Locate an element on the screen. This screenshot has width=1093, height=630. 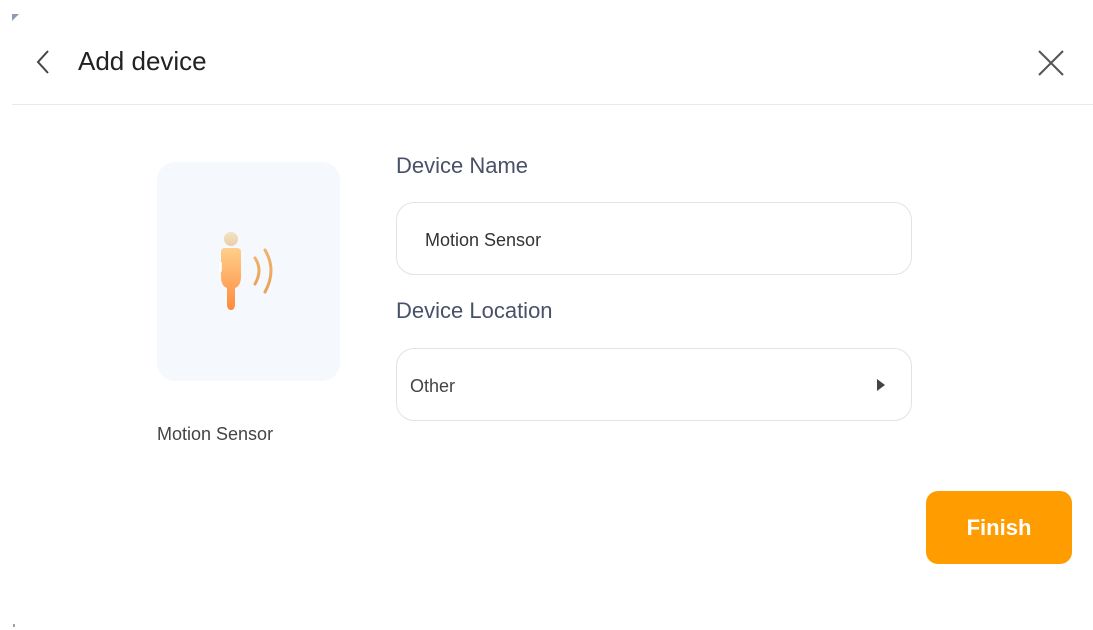
back-button is located at coordinates (43, 62).